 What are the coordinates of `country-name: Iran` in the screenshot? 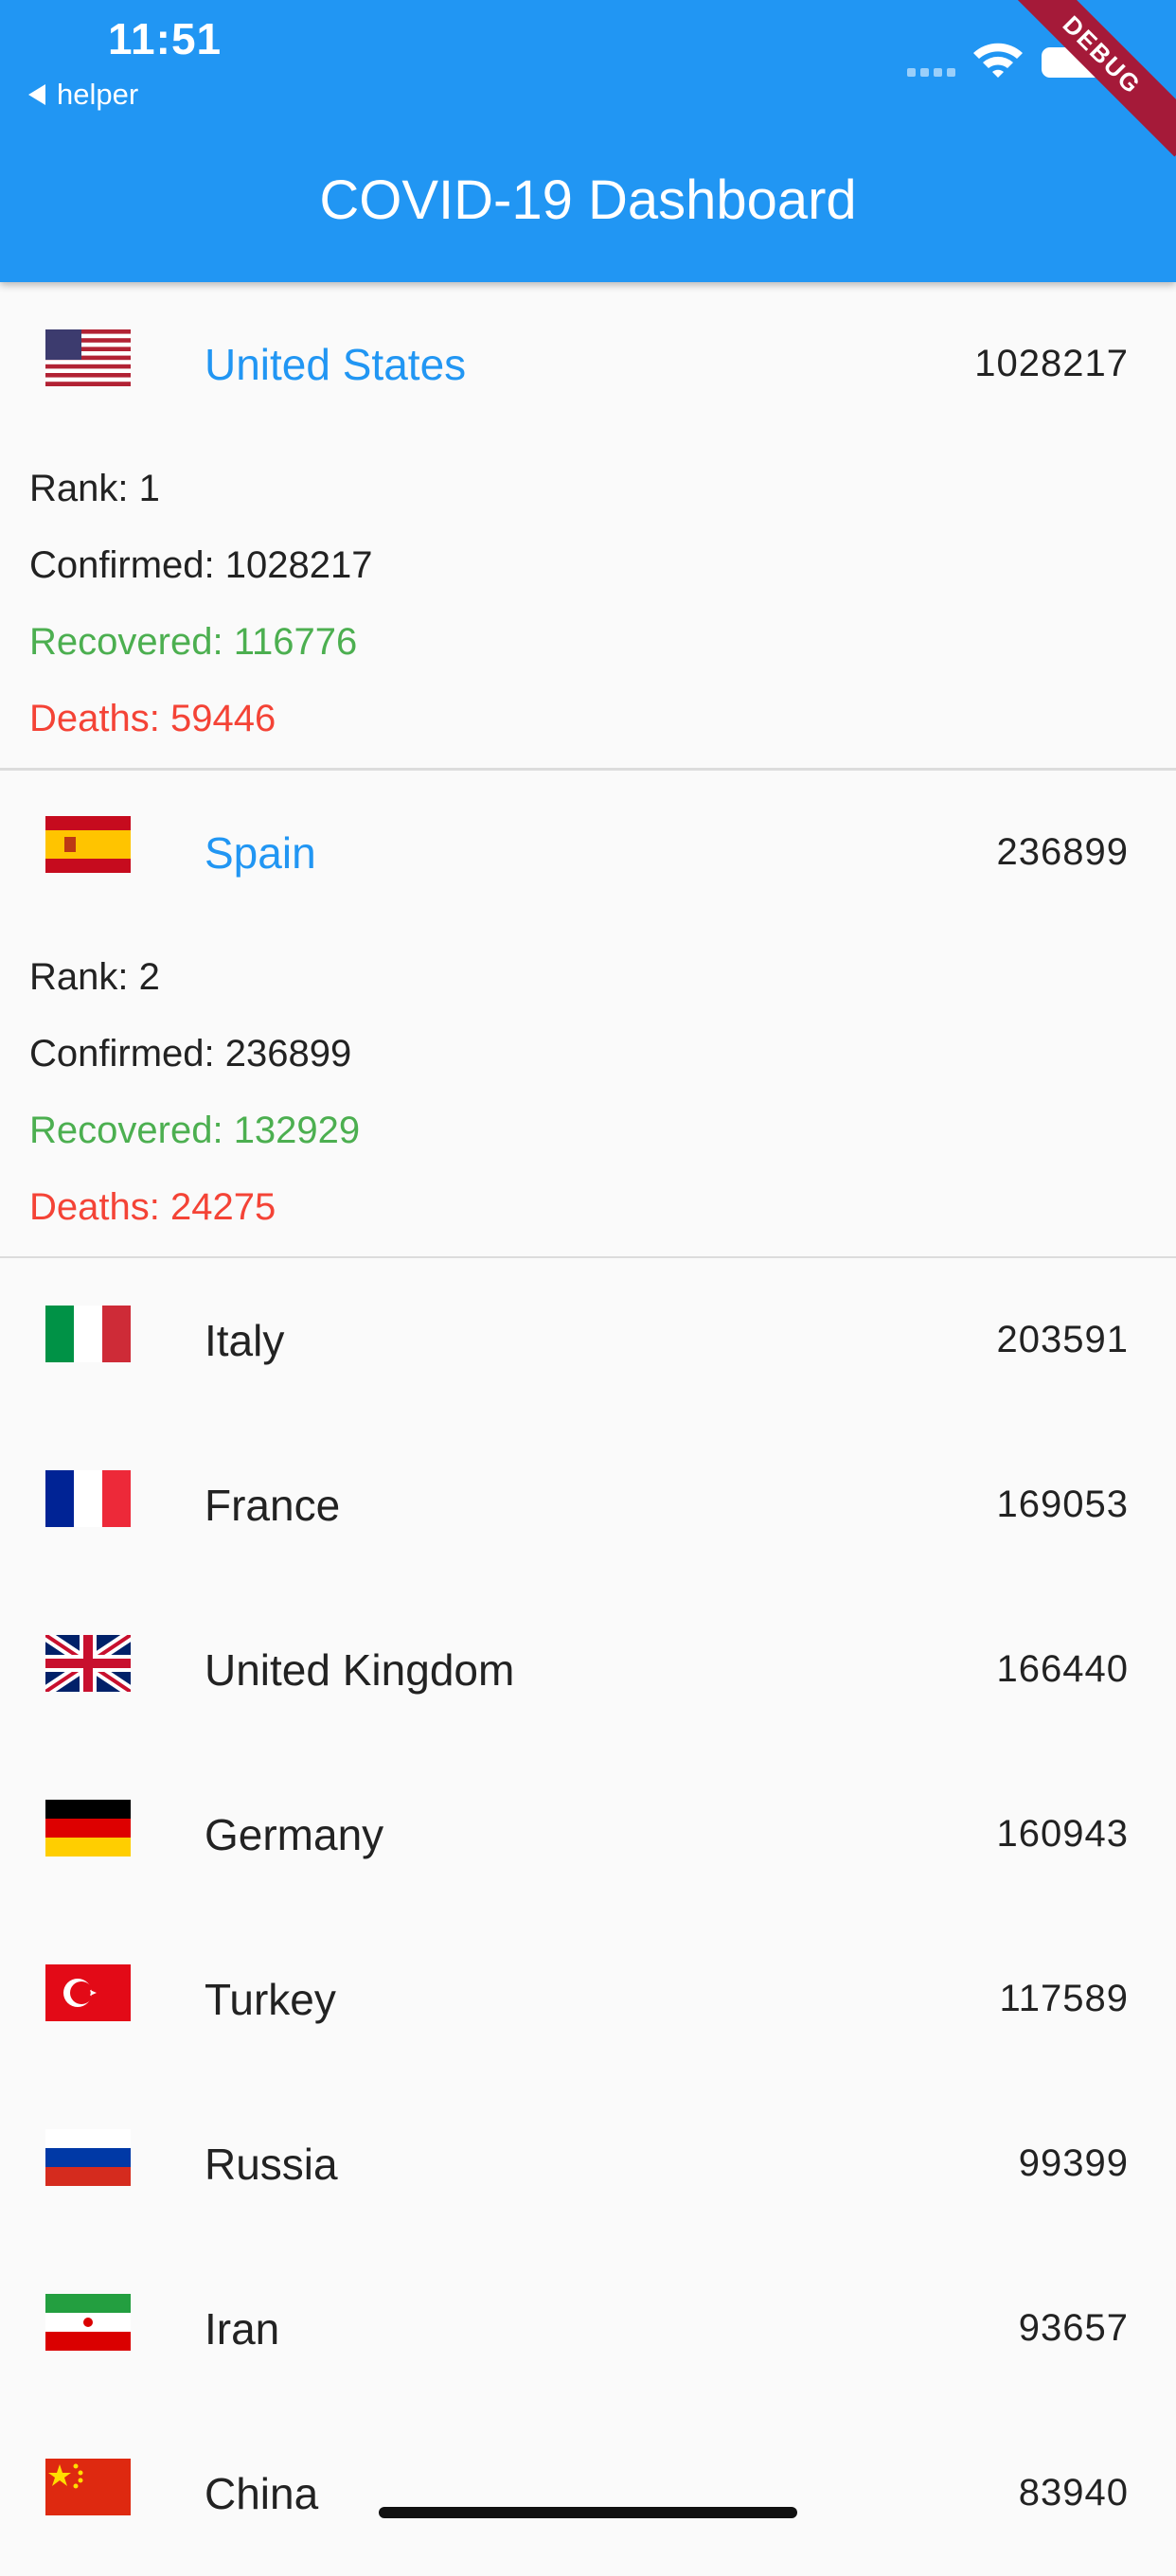 It's located at (242, 2329).